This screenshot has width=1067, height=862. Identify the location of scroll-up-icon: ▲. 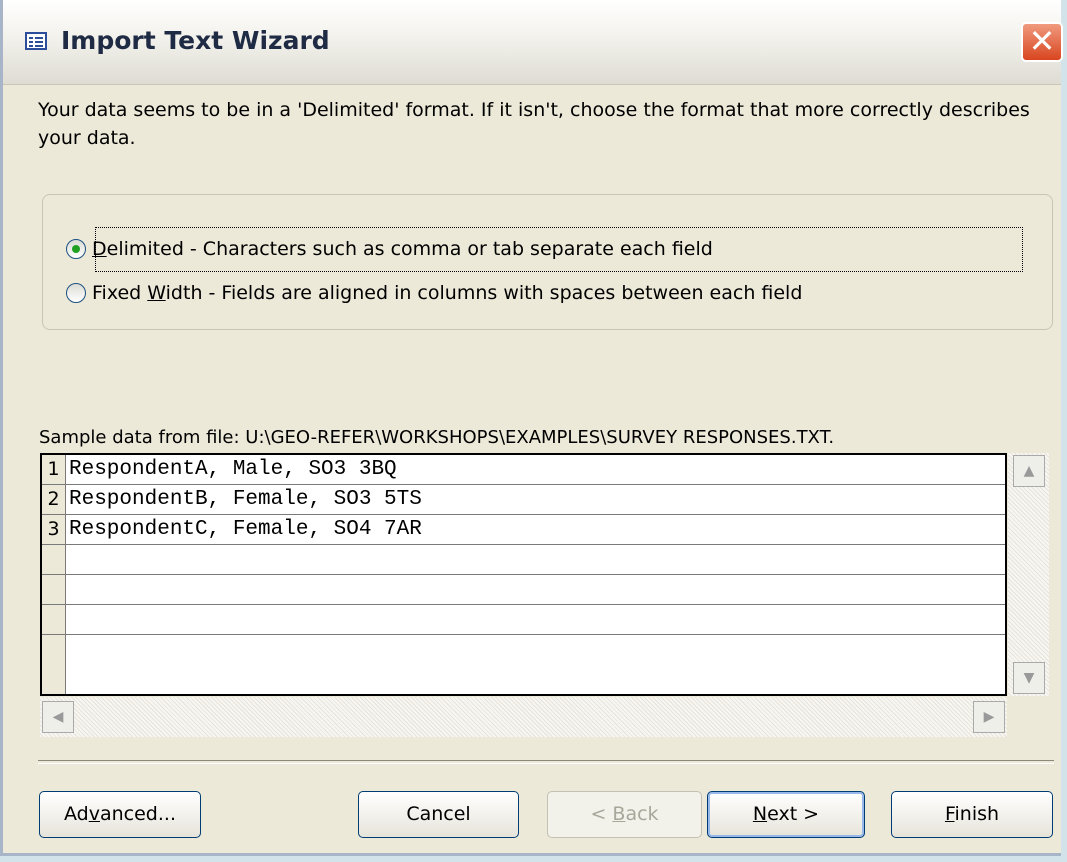
(1029, 471).